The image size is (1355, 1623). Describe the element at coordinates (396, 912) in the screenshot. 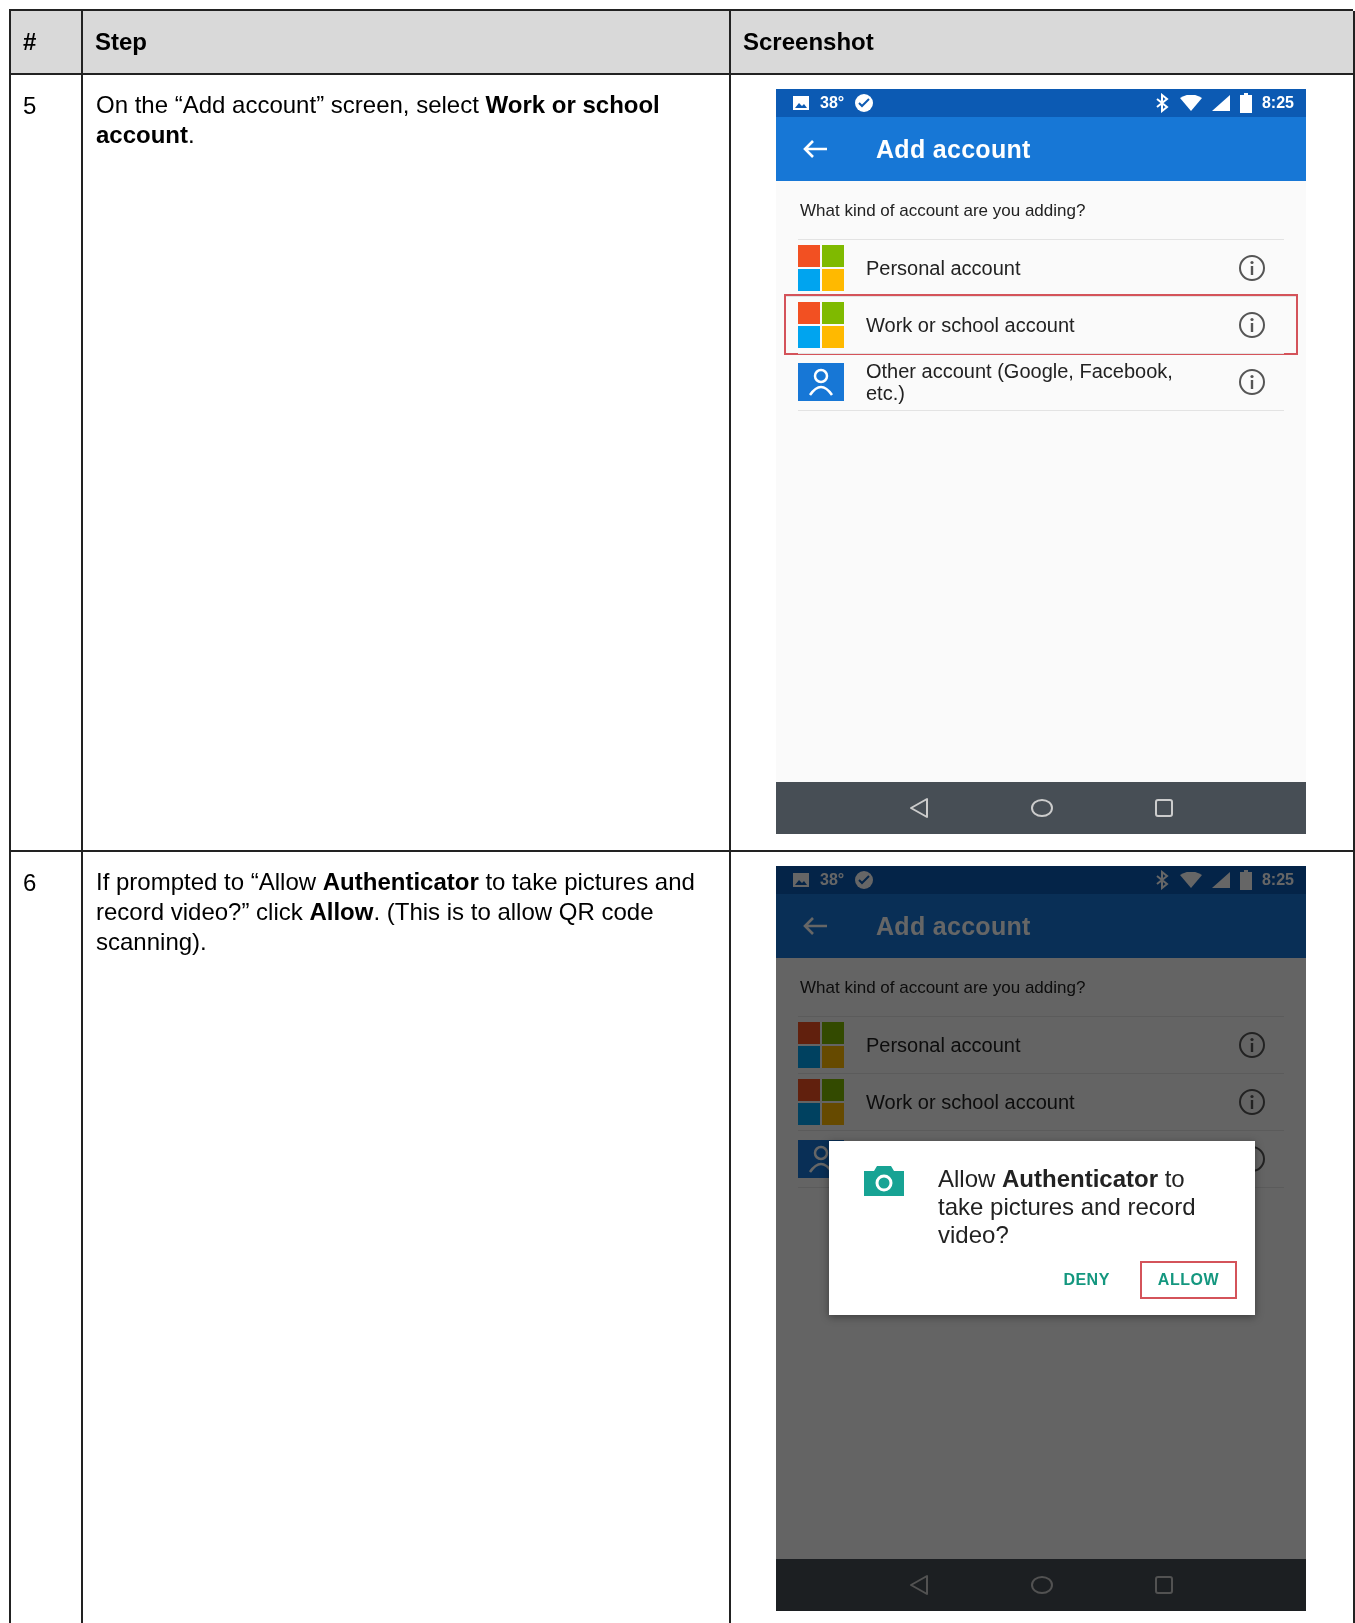

I see `step-text: If prompted to “Allow Authenticator to take pictures and record video?” click Allow. (This is to allow QR code scanning).` at that location.